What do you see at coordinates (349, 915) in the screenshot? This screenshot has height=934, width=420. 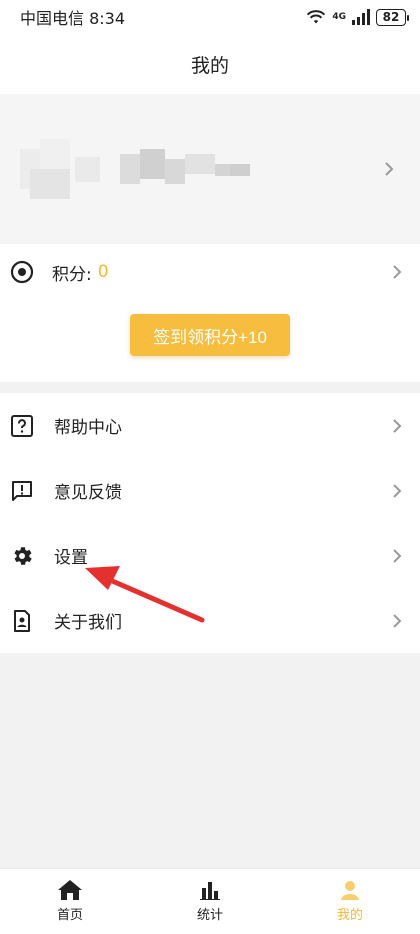 I see `tab-label: 我的` at bounding box center [349, 915].